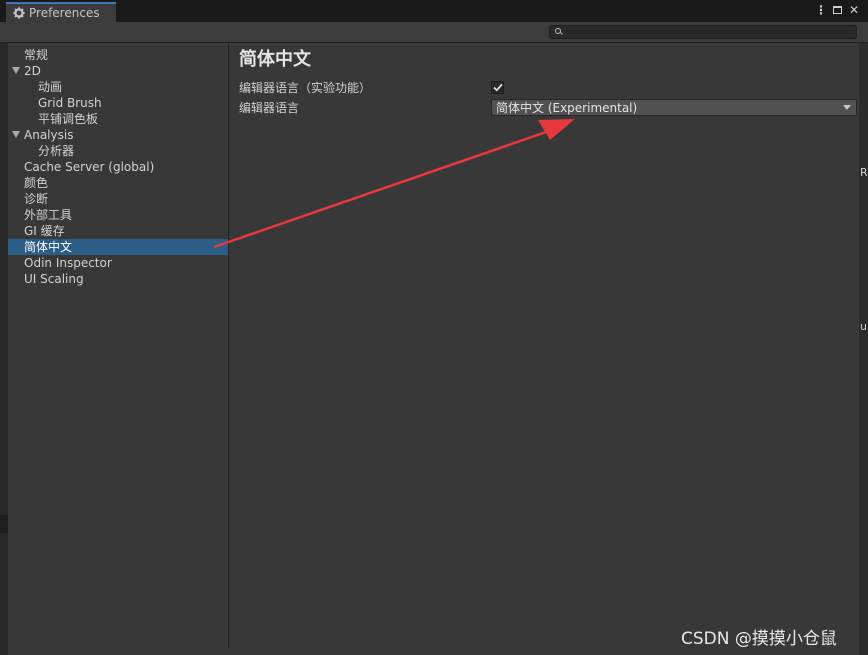 This screenshot has width=868, height=655. Describe the element at coordinates (118, 151) in the screenshot. I see `sidebar-item: 分析器` at that location.